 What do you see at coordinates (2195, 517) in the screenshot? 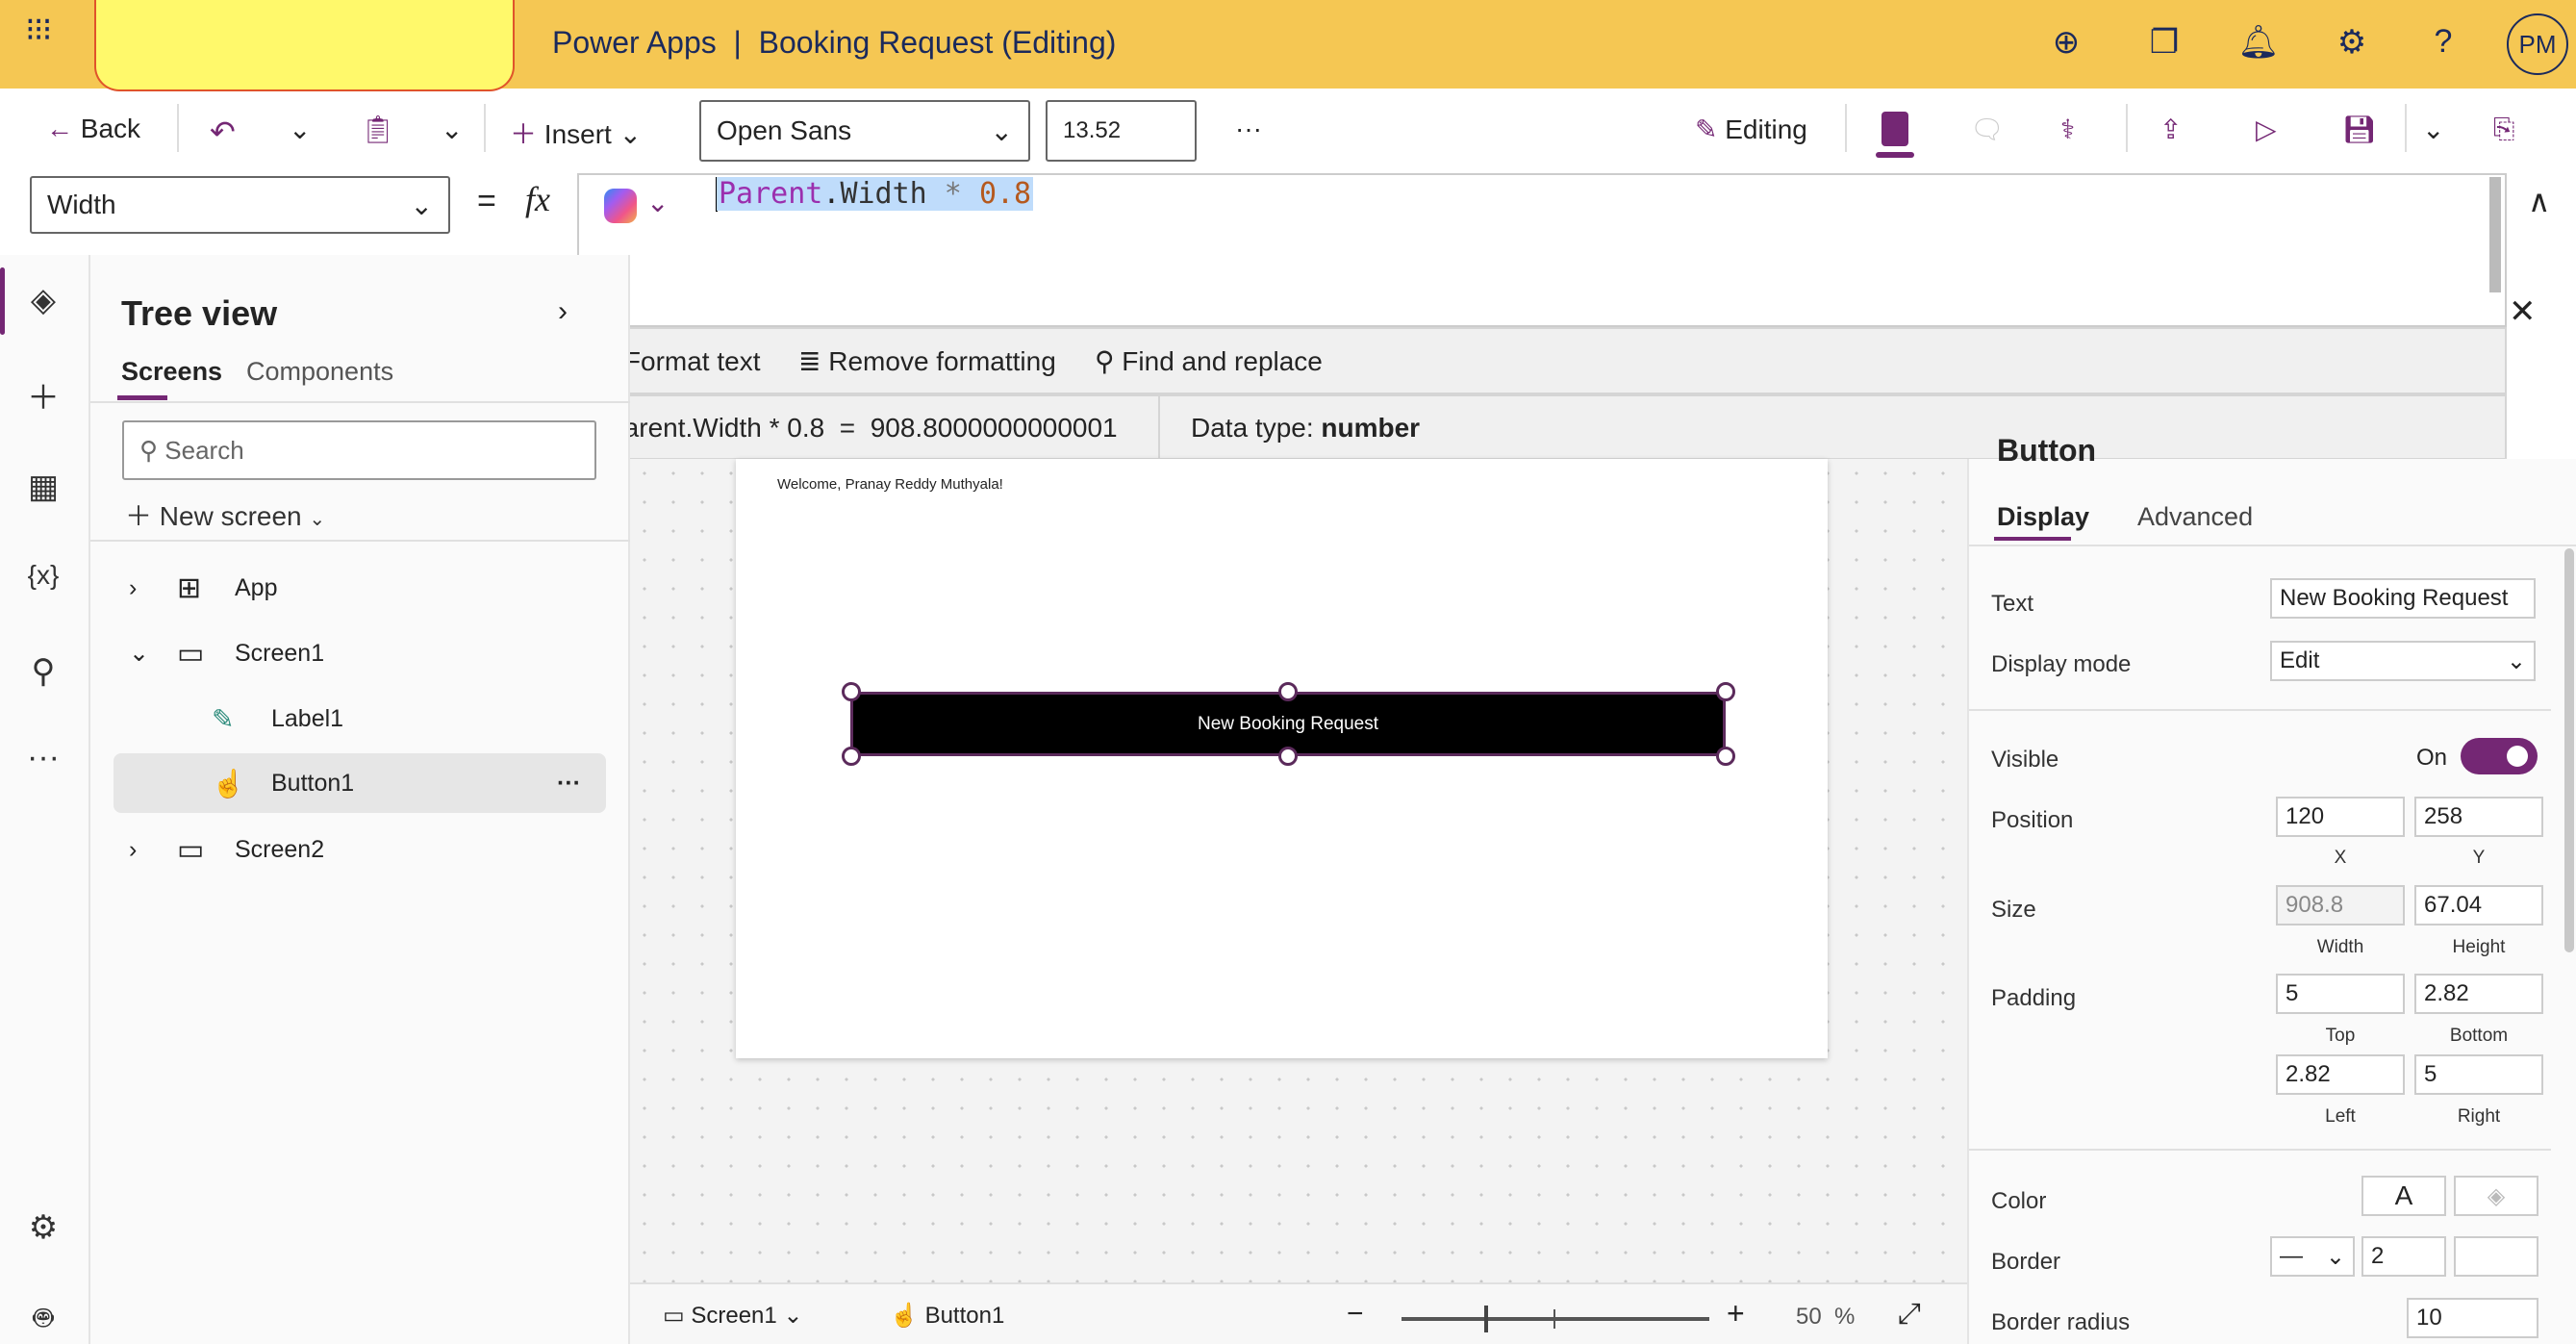
I see `tab-advanced: Advanced` at bounding box center [2195, 517].